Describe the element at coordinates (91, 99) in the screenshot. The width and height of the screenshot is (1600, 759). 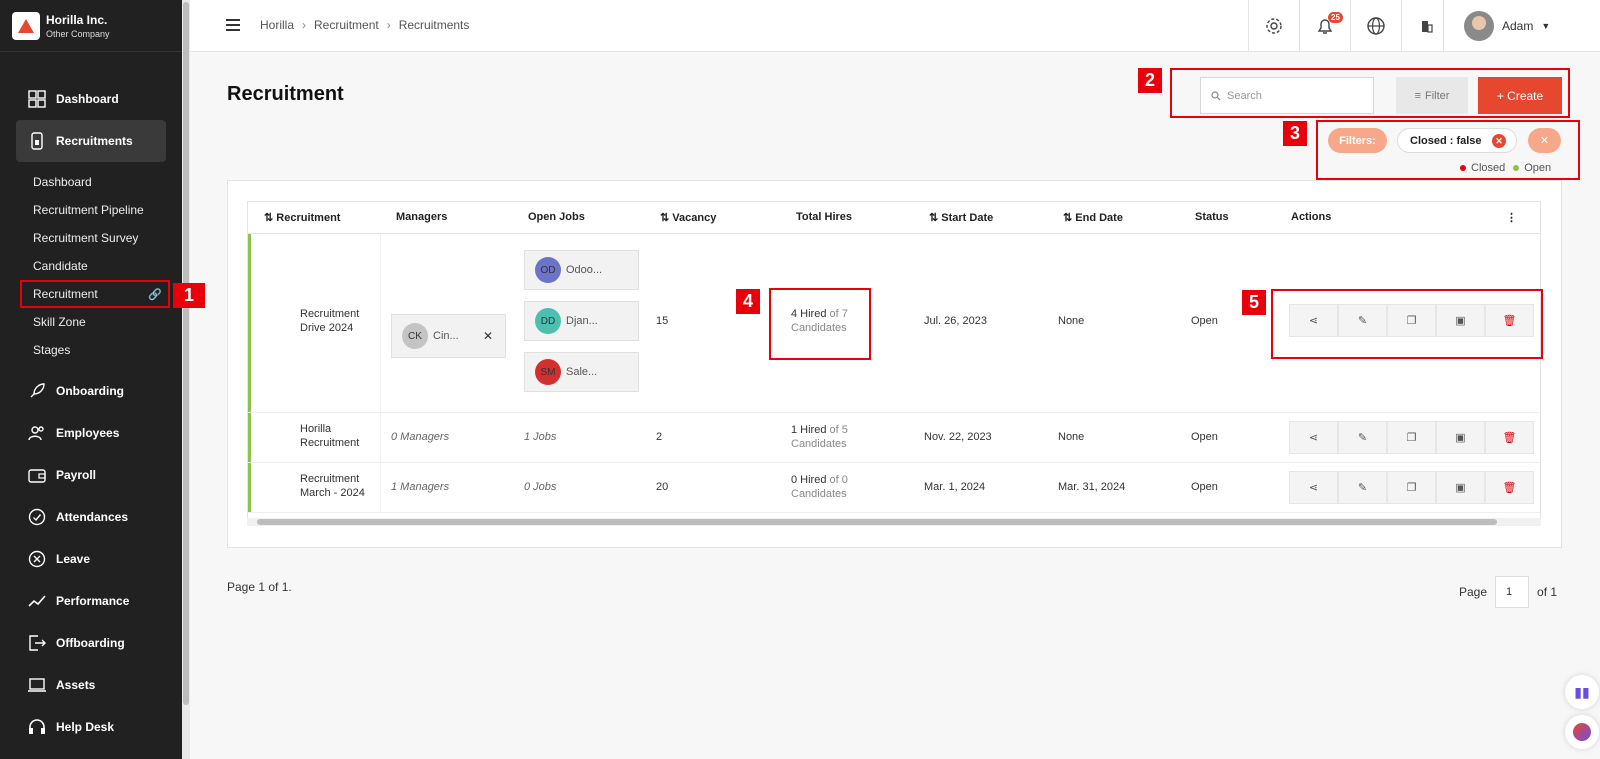
I see `sidebar-item-dashboard: Dashboard` at that location.